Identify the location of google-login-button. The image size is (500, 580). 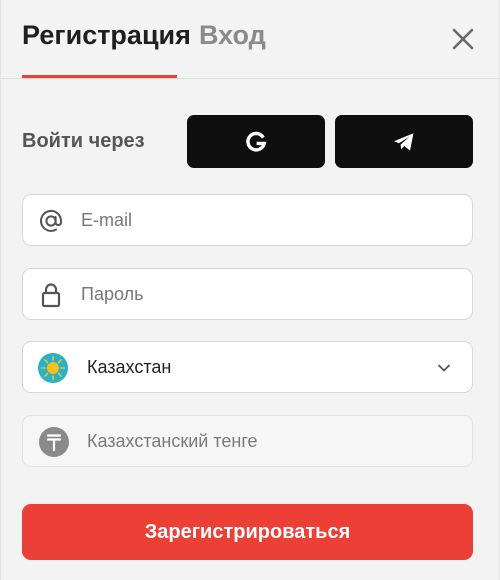
(256, 141).